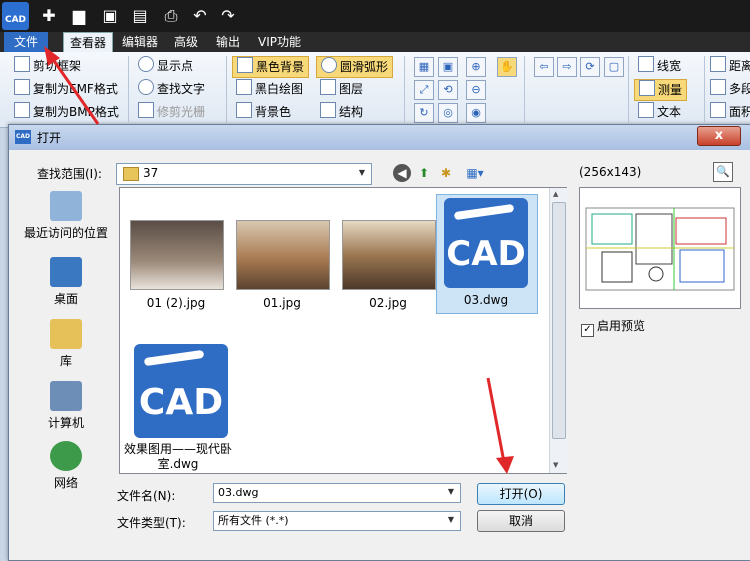 The image size is (750, 561). I want to click on annotation-arrow-file-menu, so click(75, 91).